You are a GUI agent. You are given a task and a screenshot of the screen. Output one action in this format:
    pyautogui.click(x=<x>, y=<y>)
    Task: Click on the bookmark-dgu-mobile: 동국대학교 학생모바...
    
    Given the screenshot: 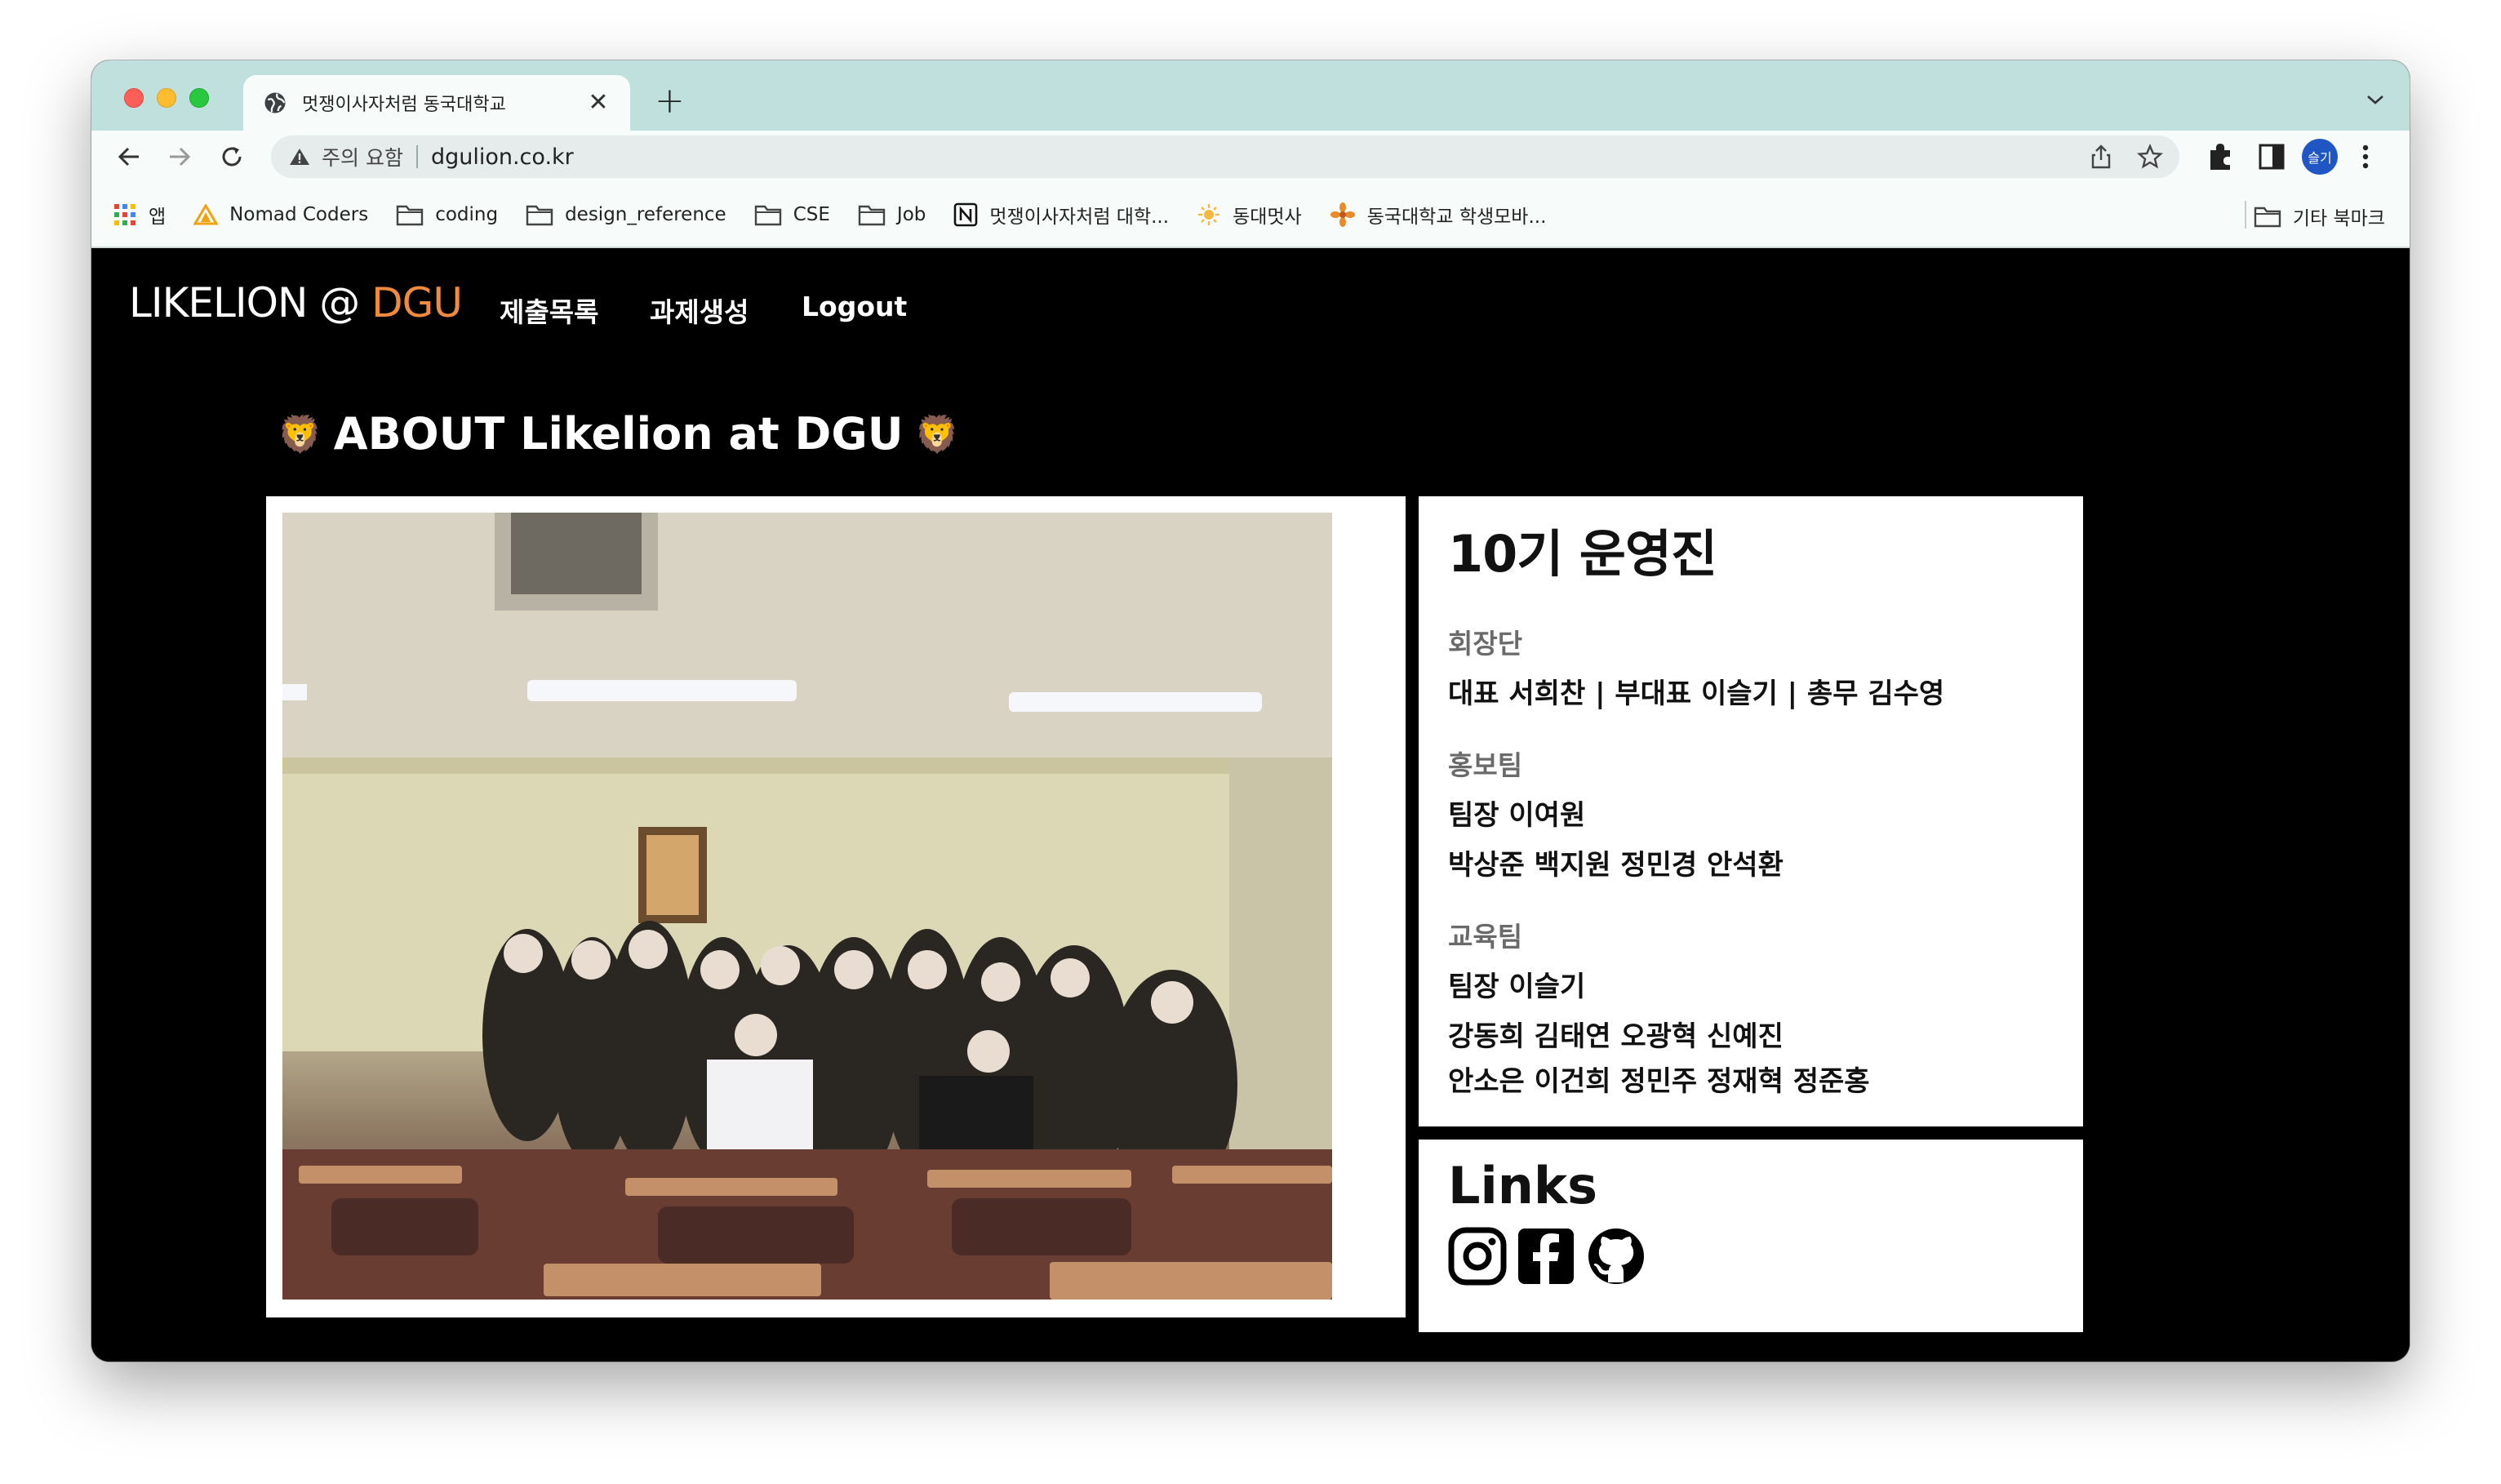 What is the action you would take?
    pyautogui.click(x=1438, y=215)
    